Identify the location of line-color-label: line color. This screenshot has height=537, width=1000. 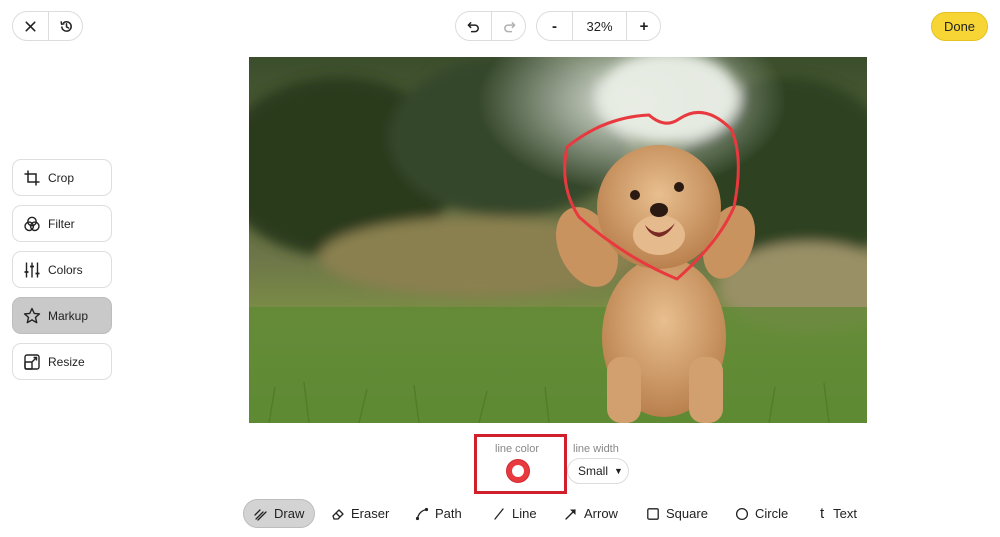
(517, 449).